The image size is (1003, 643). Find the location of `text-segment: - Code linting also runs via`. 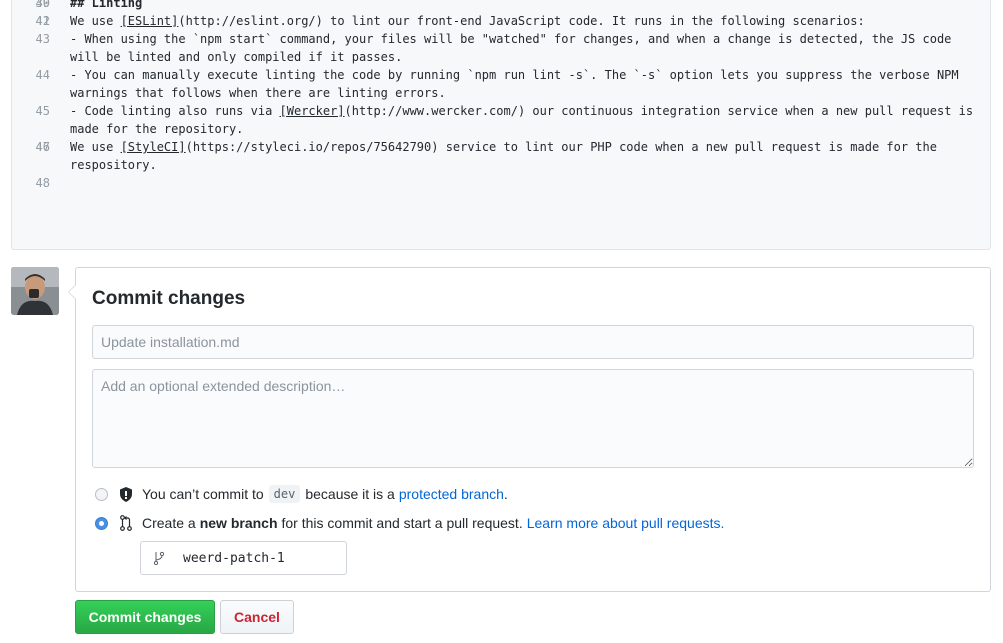

text-segment: - Code linting also runs via is located at coordinates (175, 111).